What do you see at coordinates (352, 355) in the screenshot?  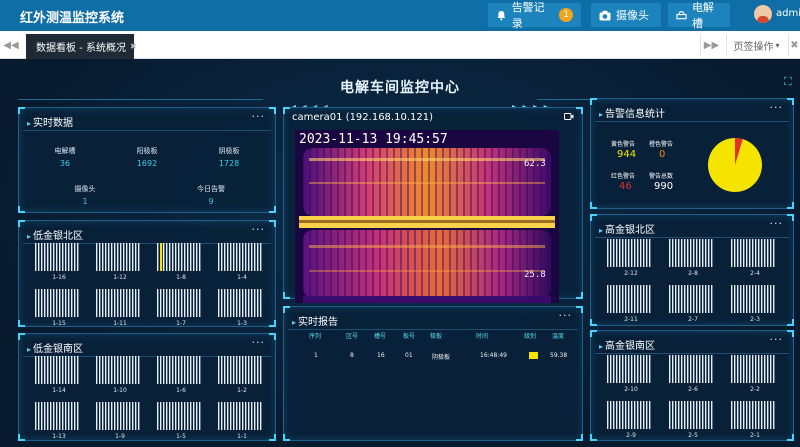 I see `row-area: 8` at bounding box center [352, 355].